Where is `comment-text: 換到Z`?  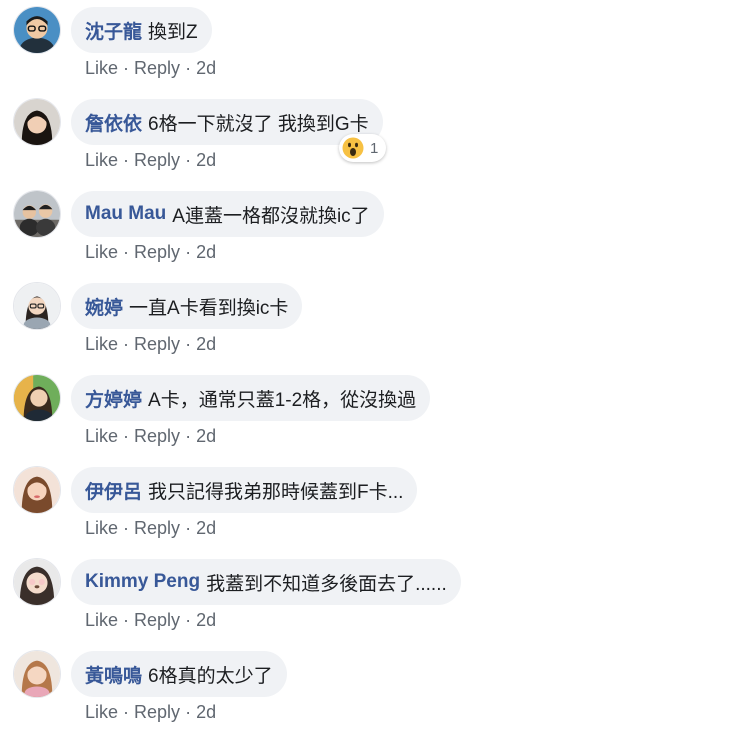 comment-text: 換到Z is located at coordinates (173, 32).